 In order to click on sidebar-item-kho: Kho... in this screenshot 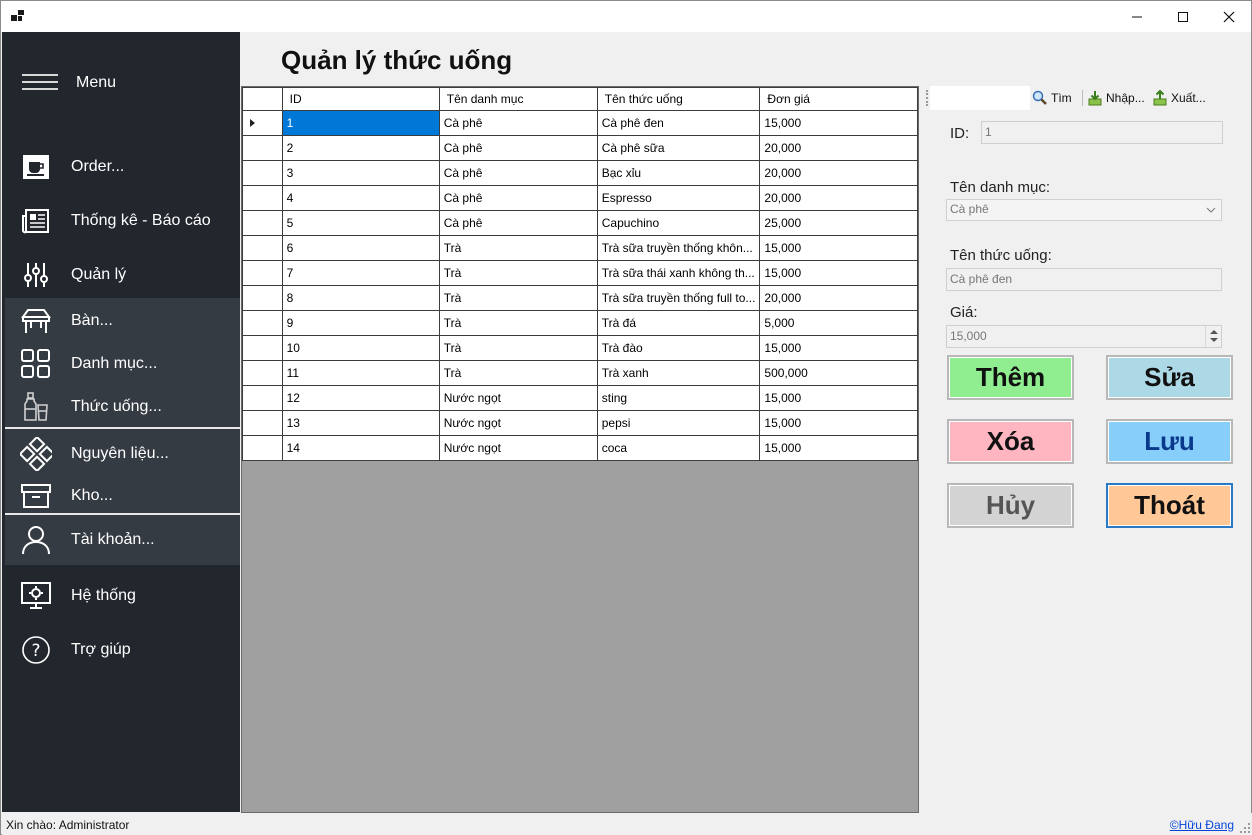, I will do `click(121, 496)`.